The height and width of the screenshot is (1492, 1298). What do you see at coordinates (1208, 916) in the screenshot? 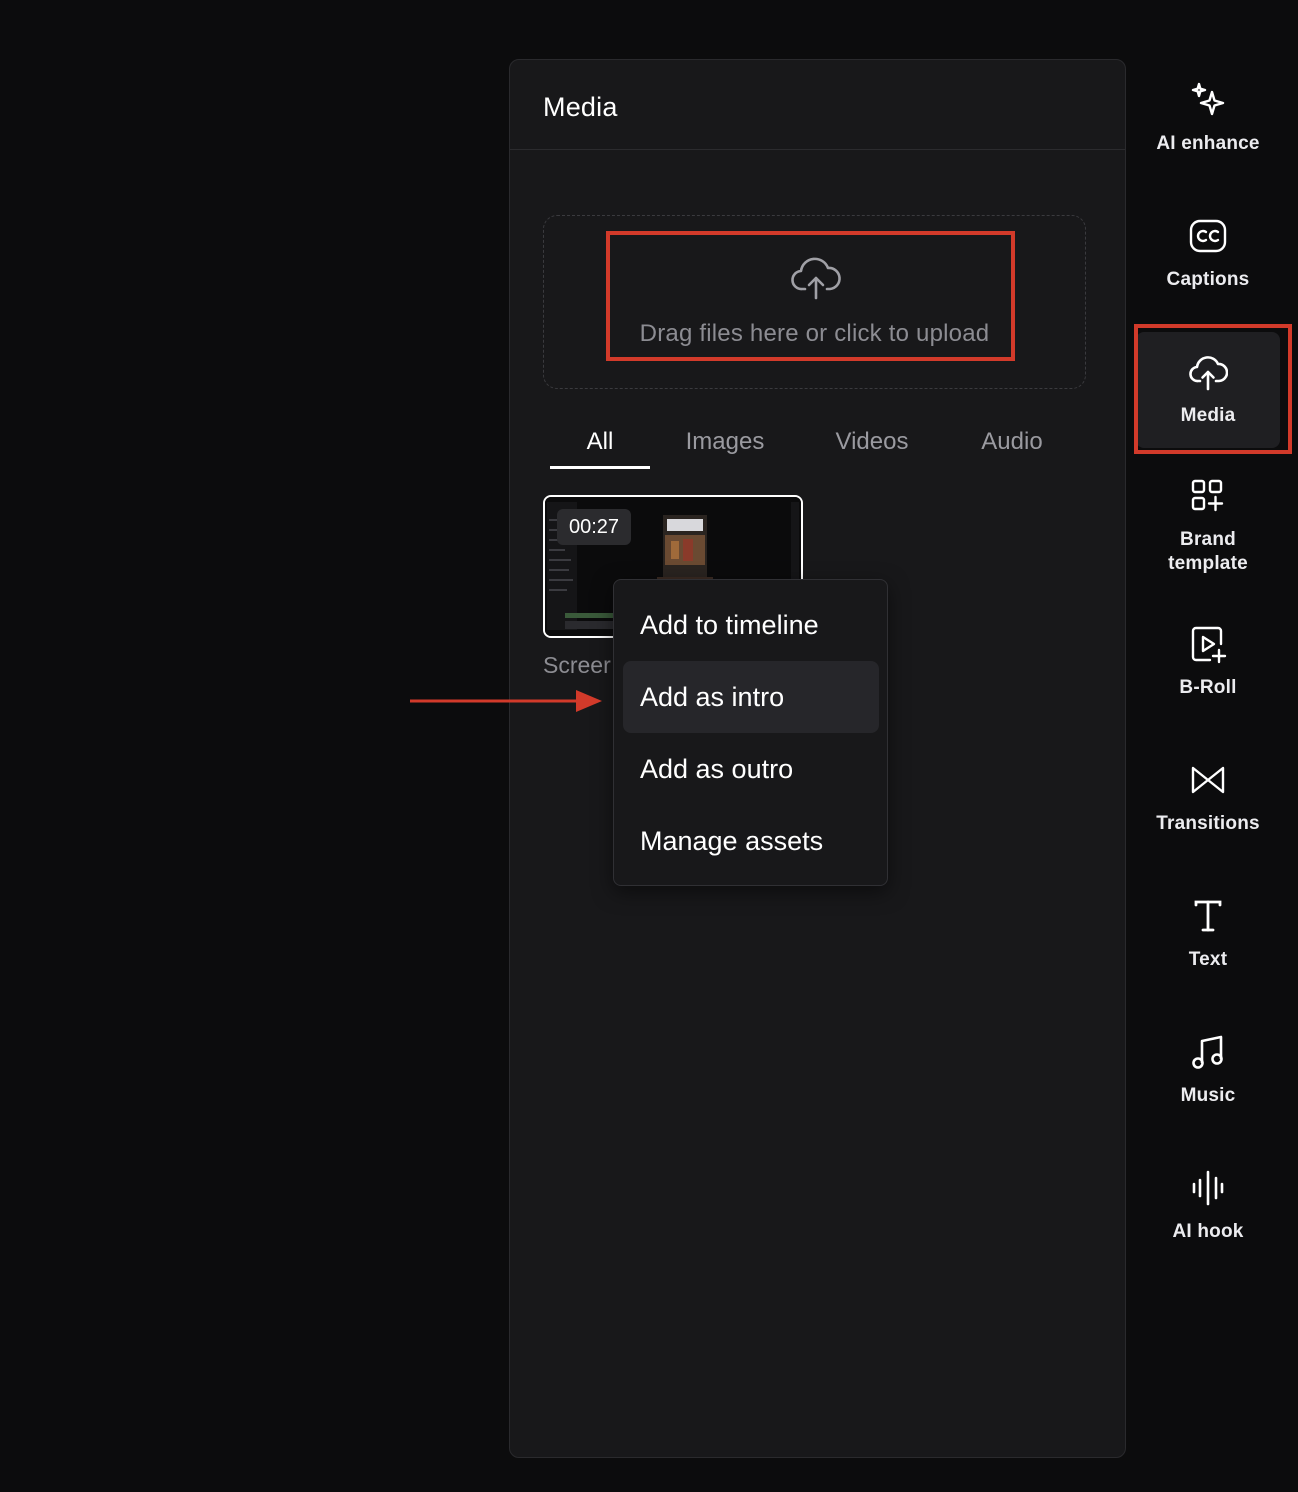
I see `text-icon` at bounding box center [1208, 916].